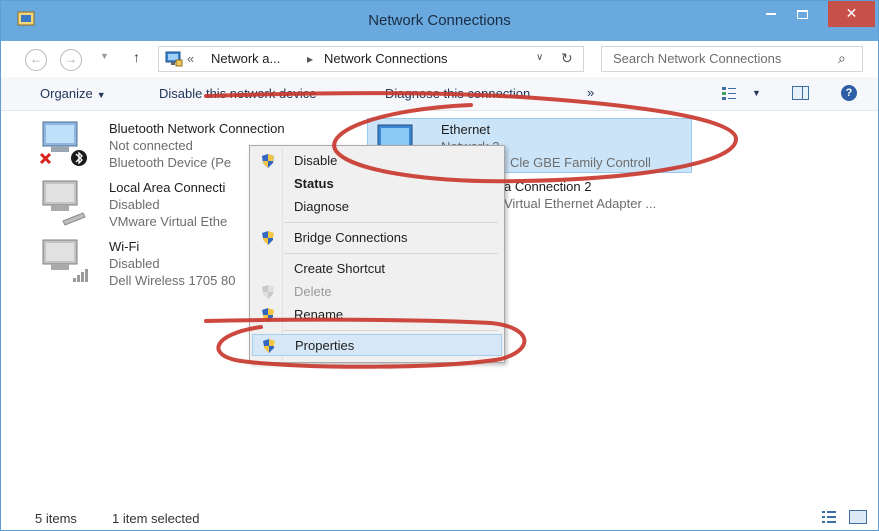 The height and width of the screenshot is (531, 879). I want to click on selection-count: 1 item selected, so click(156, 518).